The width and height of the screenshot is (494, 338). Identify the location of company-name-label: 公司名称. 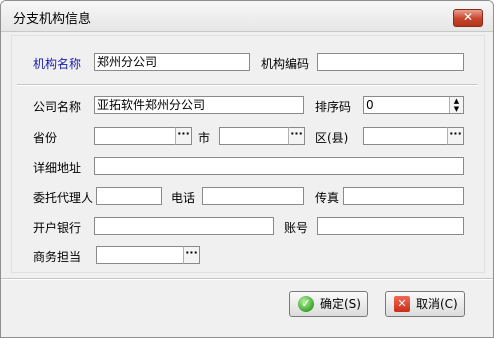
(57, 107).